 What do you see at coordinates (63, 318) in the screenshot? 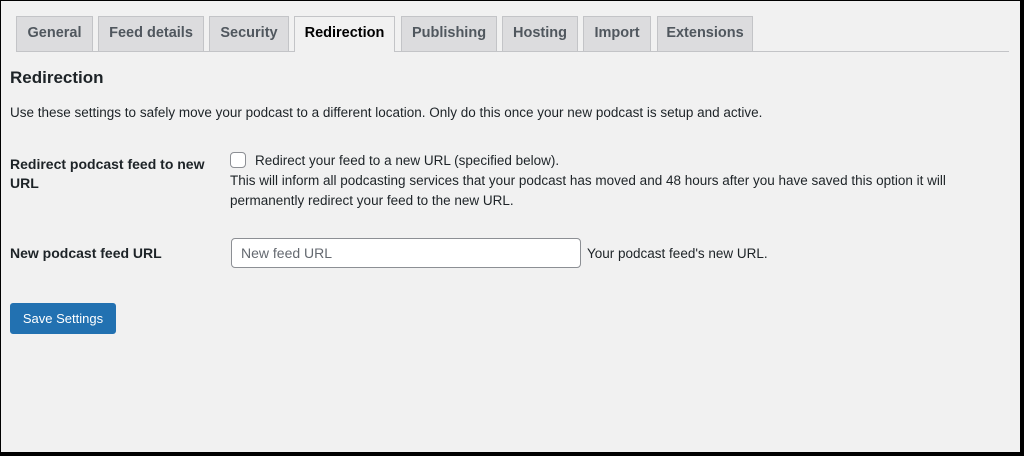
I see `save-settings-button: Save Settings` at bounding box center [63, 318].